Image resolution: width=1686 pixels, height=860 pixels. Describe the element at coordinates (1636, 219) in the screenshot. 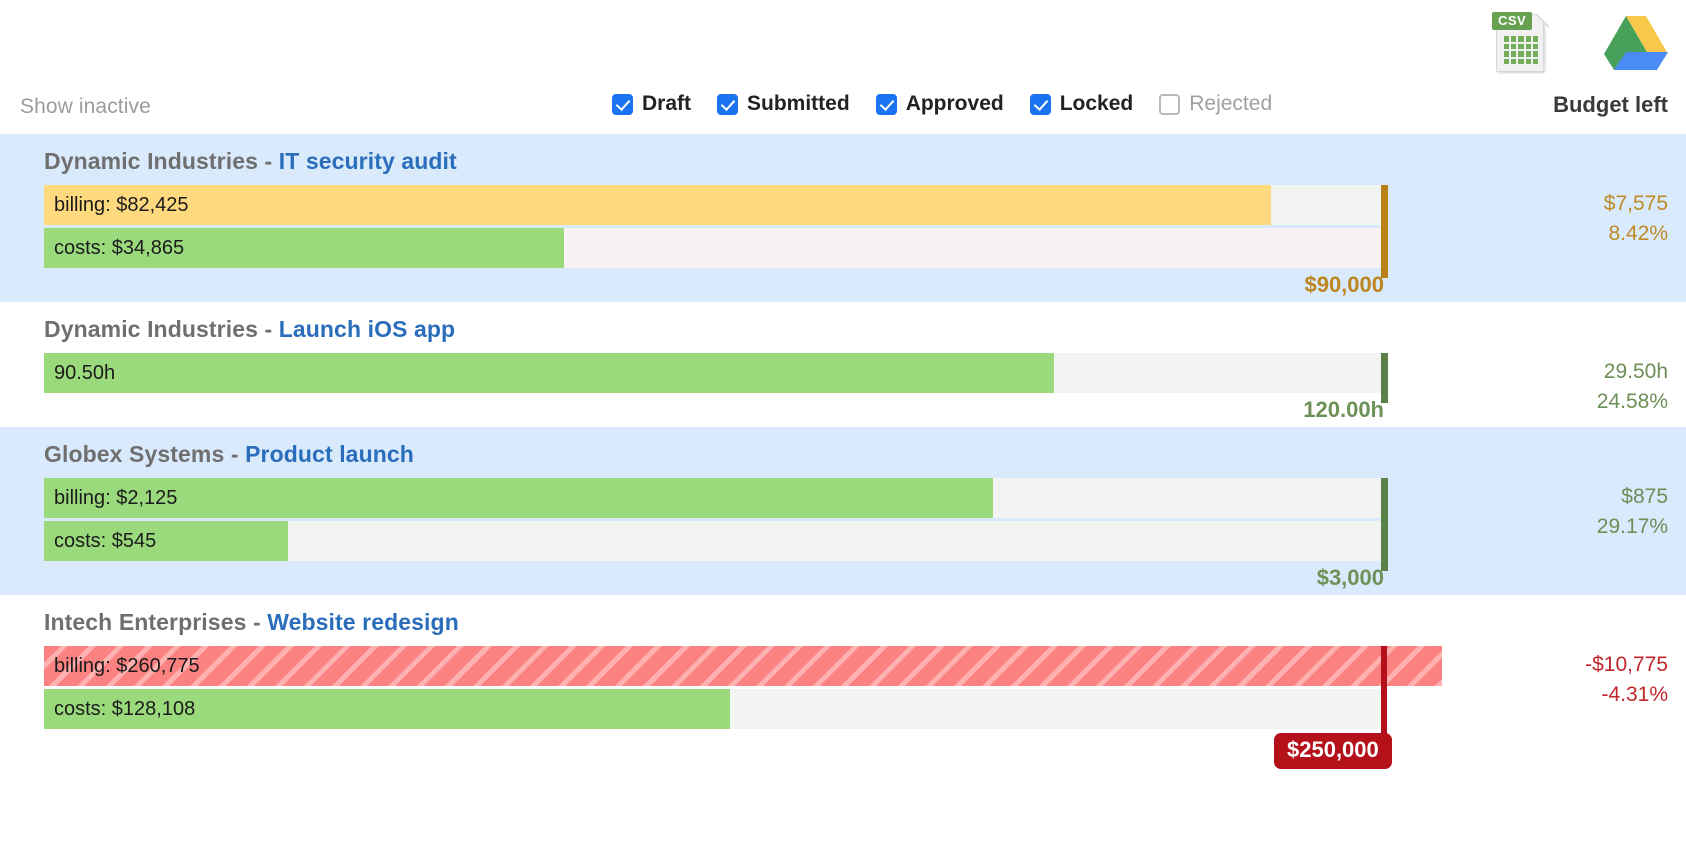

I see `budget-left-values: $7,575 8.42%` at that location.